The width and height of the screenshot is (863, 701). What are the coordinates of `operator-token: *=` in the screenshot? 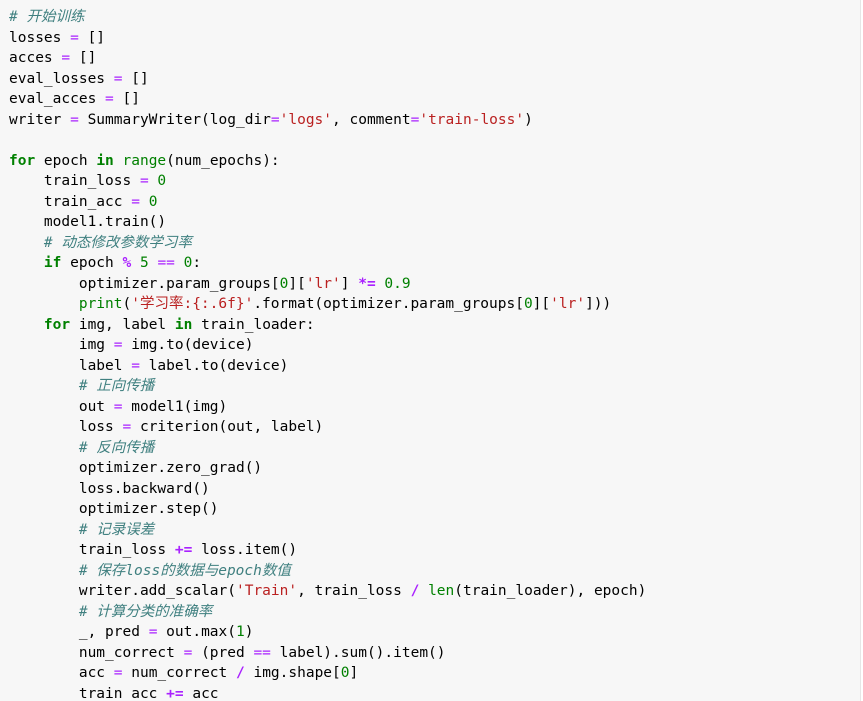 It's located at (367, 283).